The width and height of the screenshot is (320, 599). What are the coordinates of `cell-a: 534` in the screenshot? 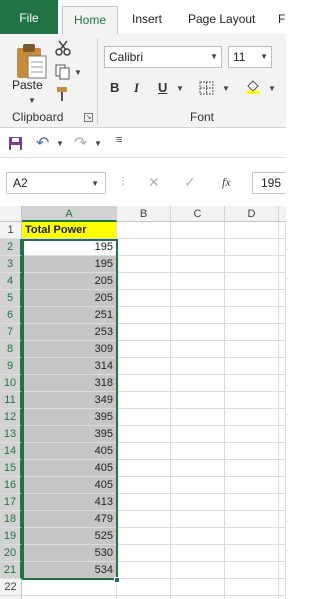 It's located at (69, 570).